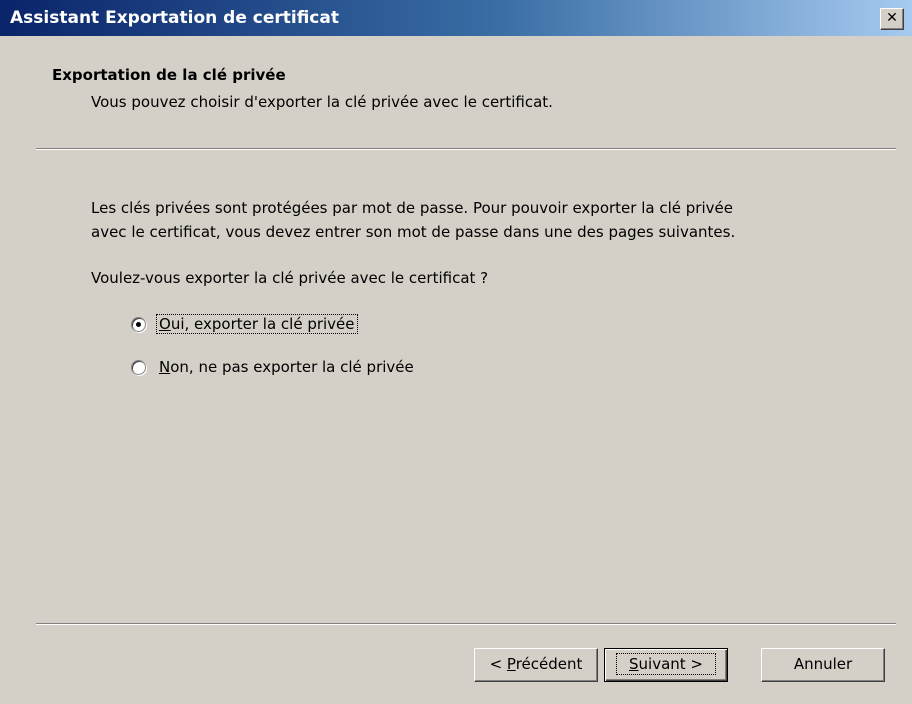 This screenshot has height=704, width=912. I want to click on radio-export-no: Non, ne pas exporter la clé privée, so click(274, 367).